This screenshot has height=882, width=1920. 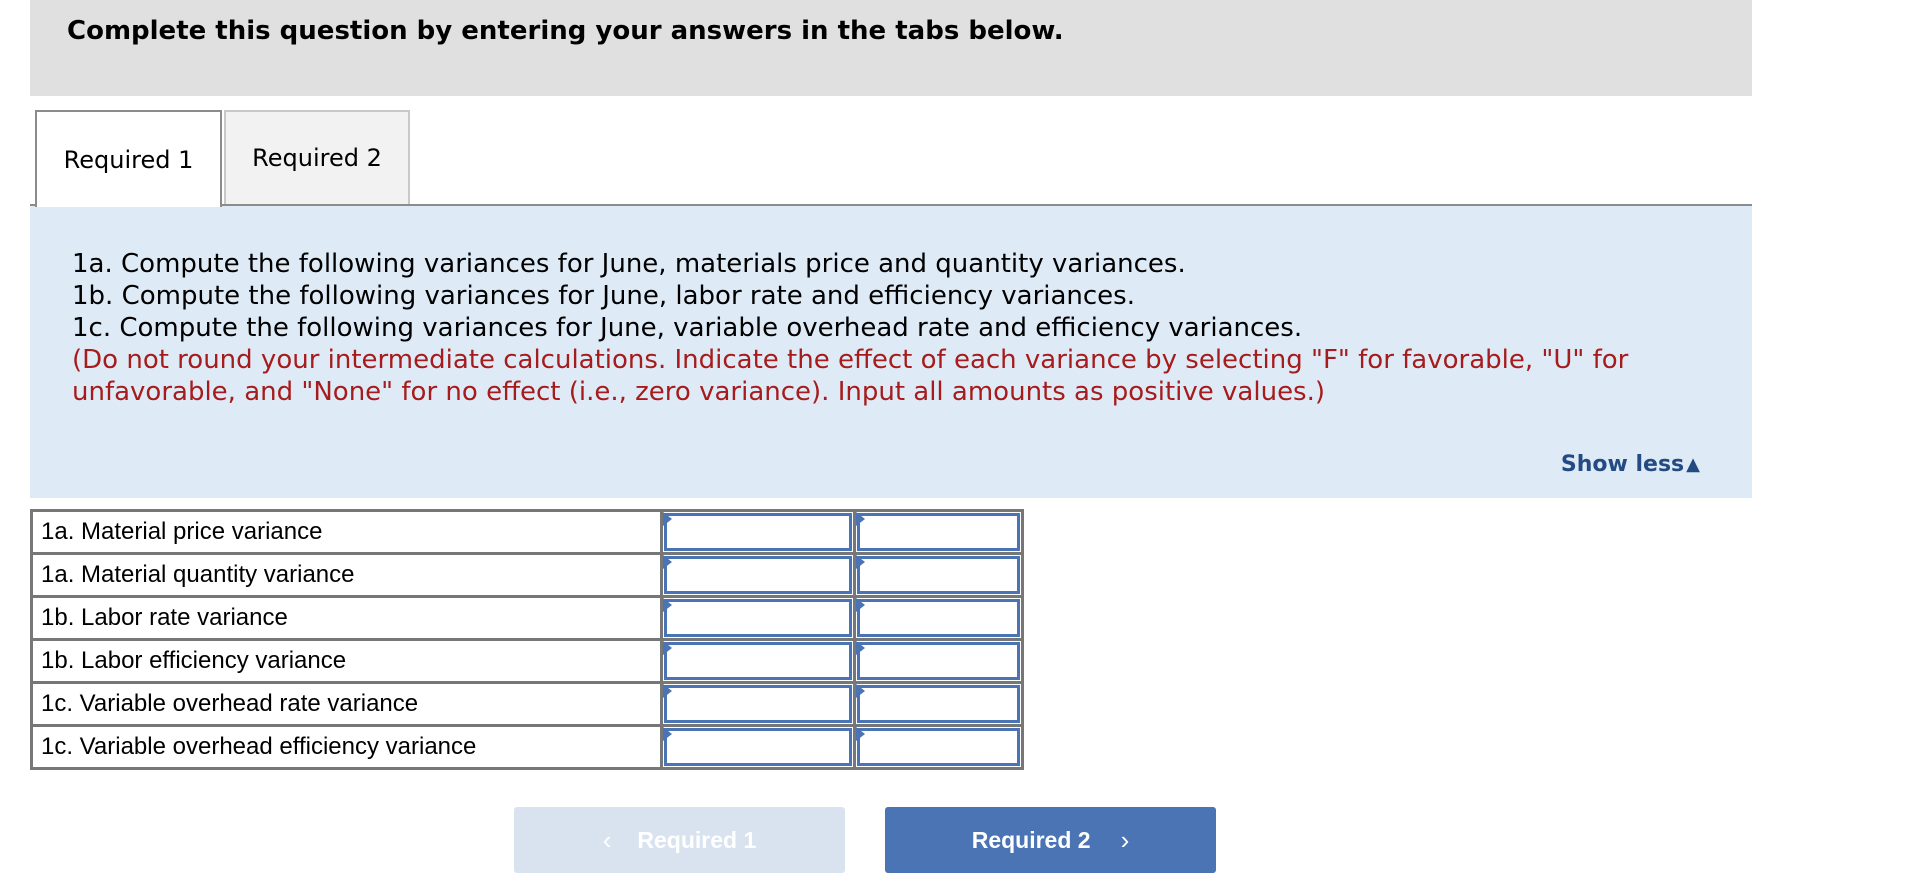 What do you see at coordinates (346, 618) in the screenshot?
I see `variance-label: 1b. Labor rate variance` at bounding box center [346, 618].